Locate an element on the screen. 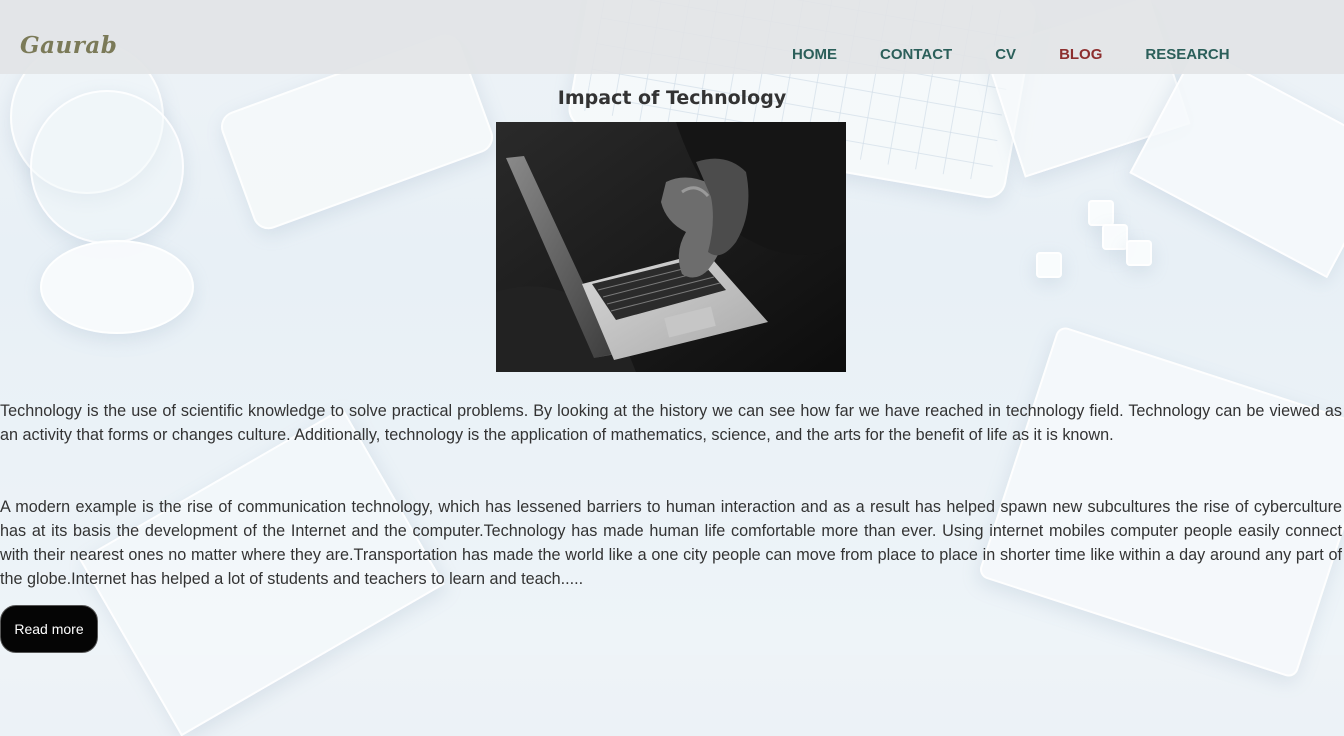 The width and height of the screenshot is (1344, 736). main-nav: HOME CONTACT CV BLOG RESEARCH is located at coordinates (1032, 54).